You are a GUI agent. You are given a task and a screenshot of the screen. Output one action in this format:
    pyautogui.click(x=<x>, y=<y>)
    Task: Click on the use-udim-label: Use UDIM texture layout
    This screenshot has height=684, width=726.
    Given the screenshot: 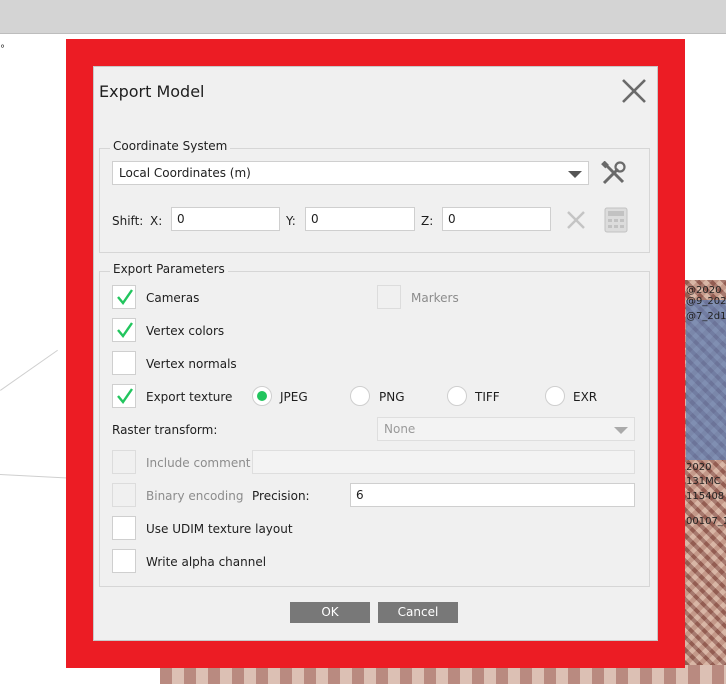 What is the action you would take?
    pyautogui.click(x=219, y=529)
    